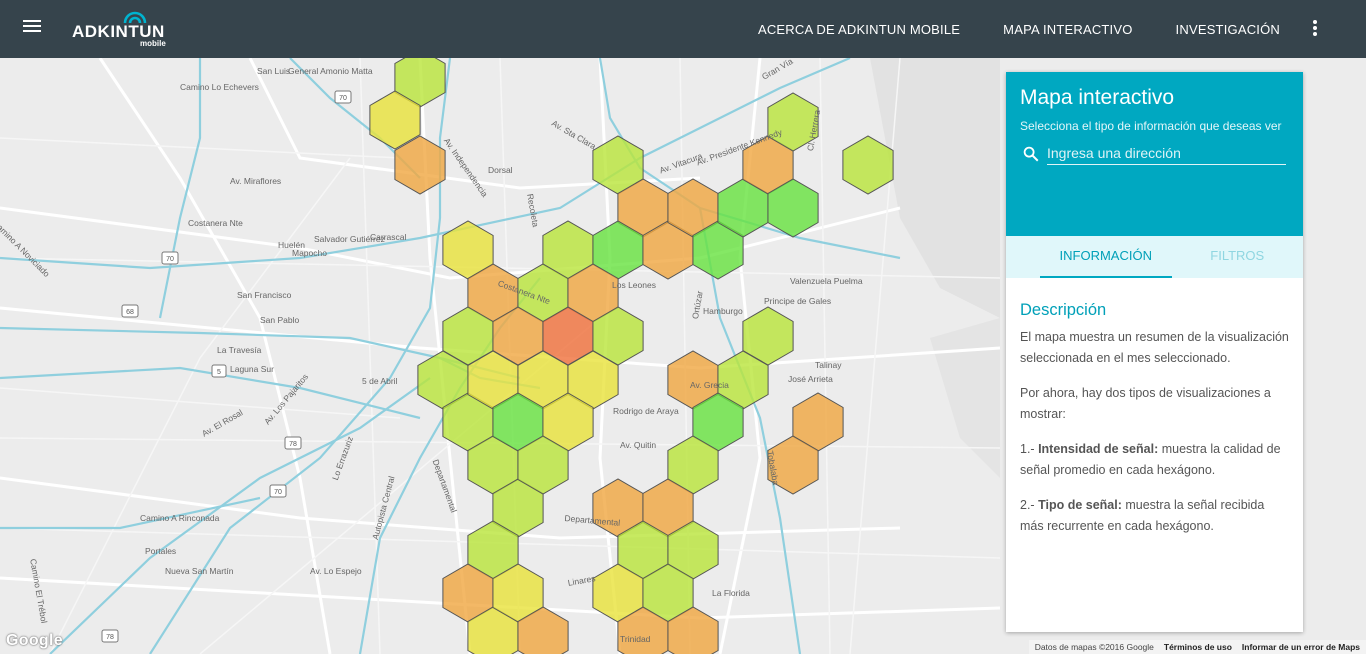 Image resolution: width=1366 pixels, height=654 pixels. Describe the element at coordinates (336, 571) in the screenshot. I see `street-label: Av. Lo Espejo` at that location.